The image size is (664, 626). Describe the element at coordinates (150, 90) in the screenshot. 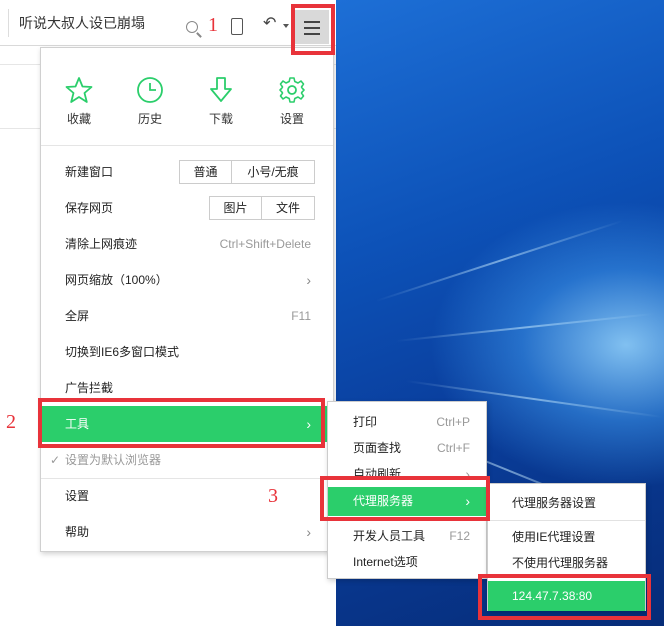

I see `clock-icon` at that location.